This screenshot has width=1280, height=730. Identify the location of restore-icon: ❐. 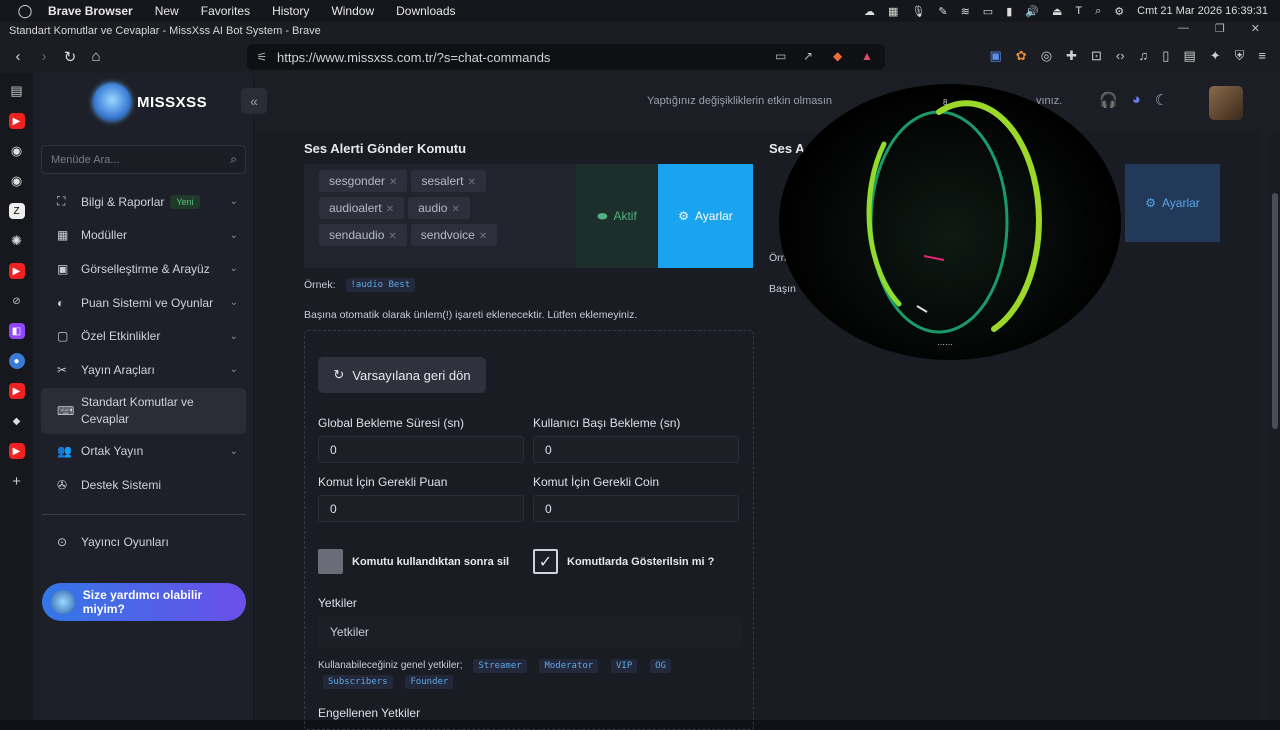
(1220, 28).